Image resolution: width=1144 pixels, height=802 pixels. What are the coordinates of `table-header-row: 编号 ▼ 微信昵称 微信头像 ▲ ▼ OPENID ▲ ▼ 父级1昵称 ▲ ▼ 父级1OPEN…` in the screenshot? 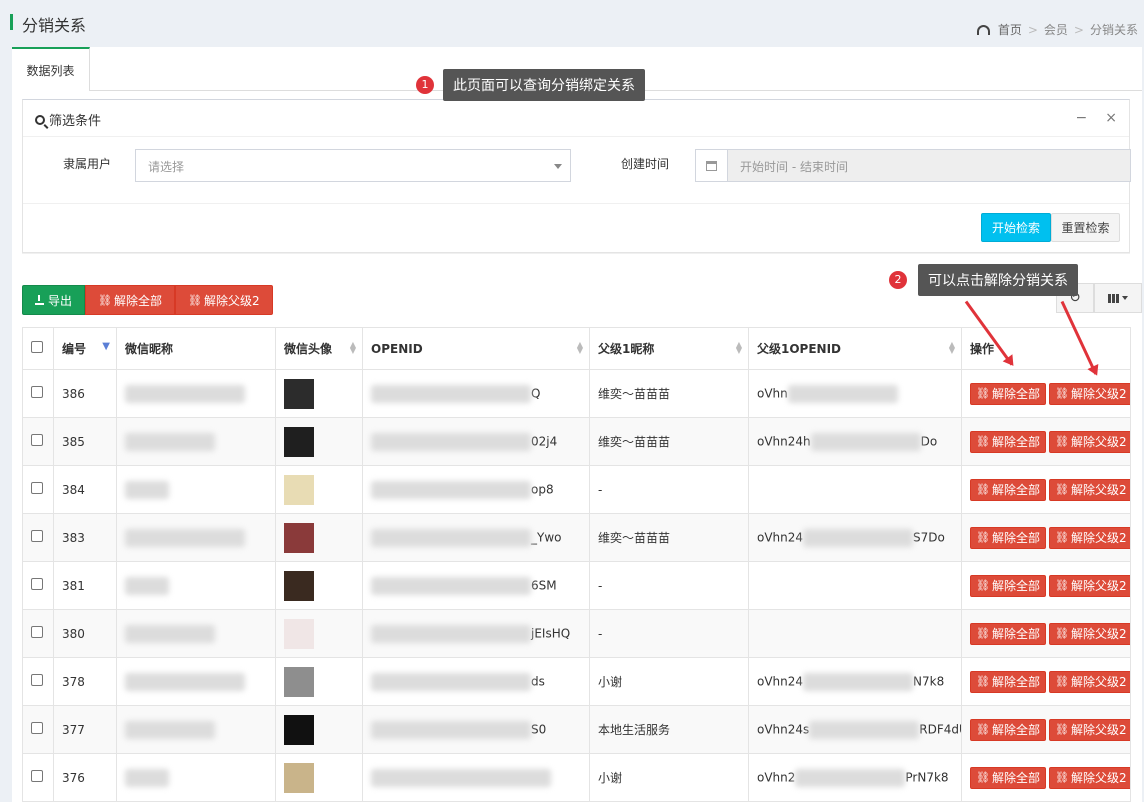 It's located at (576, 348).